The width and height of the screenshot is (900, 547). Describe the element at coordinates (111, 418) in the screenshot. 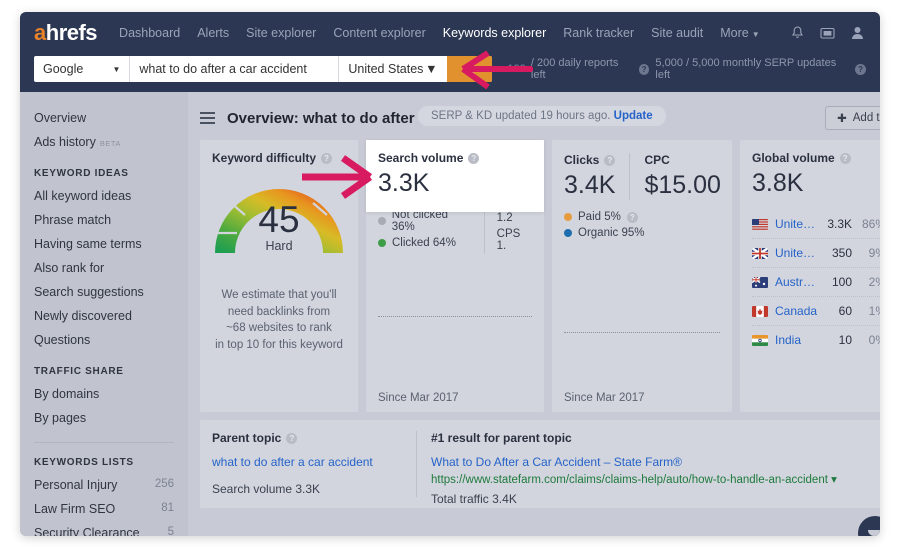

I see `sidebar-item-by-pages: By pages` at that location.